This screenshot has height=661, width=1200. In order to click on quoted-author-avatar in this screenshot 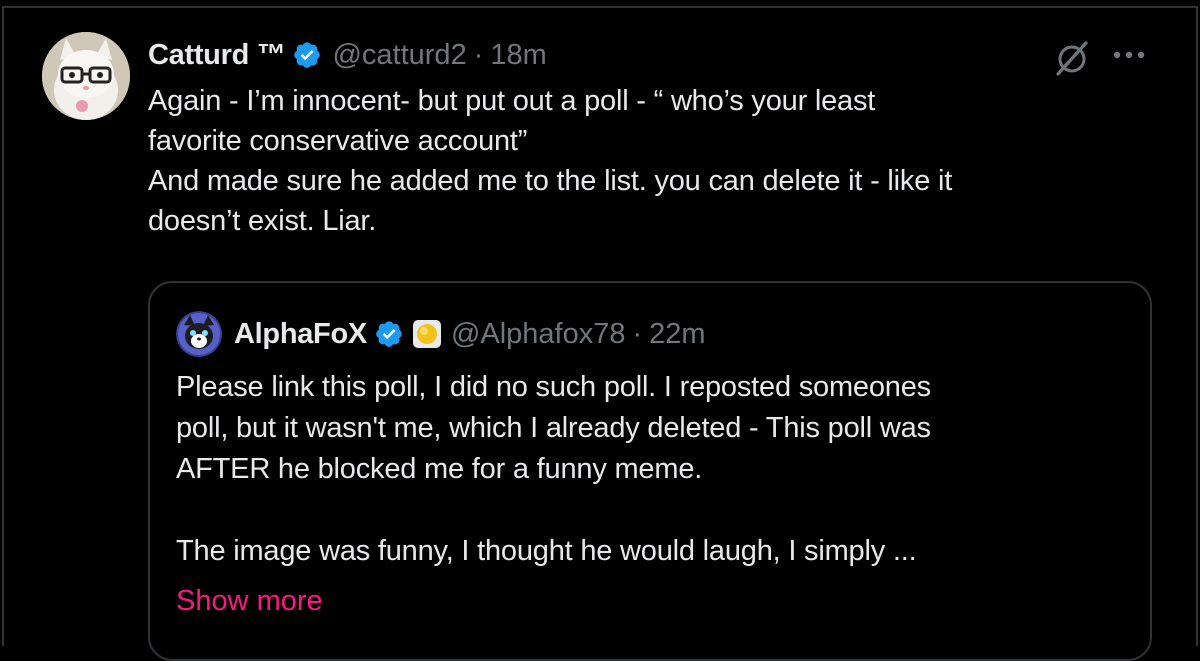, I will do `click(199, 334)`.